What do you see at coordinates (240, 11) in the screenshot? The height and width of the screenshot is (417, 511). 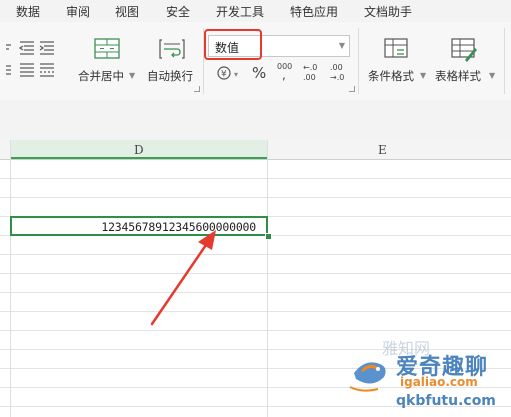 I see `menu-developer-tools: 开发工具` at bounding box center [240, 11].